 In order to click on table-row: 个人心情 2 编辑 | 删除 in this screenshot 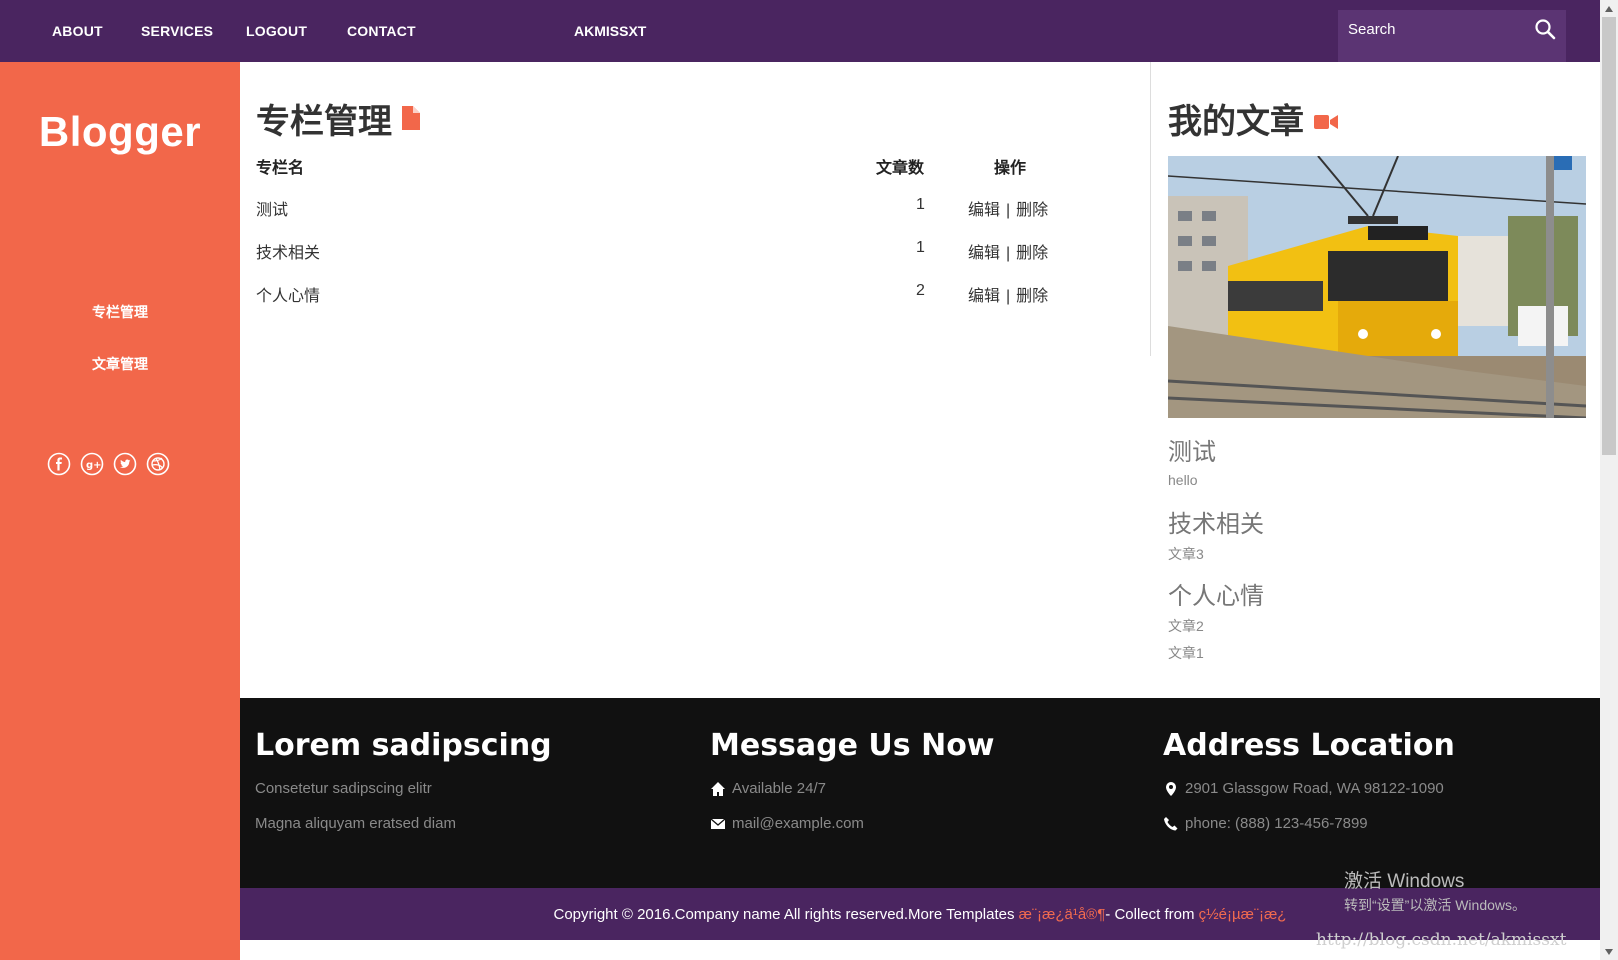, I will do `click(656, 297)`.